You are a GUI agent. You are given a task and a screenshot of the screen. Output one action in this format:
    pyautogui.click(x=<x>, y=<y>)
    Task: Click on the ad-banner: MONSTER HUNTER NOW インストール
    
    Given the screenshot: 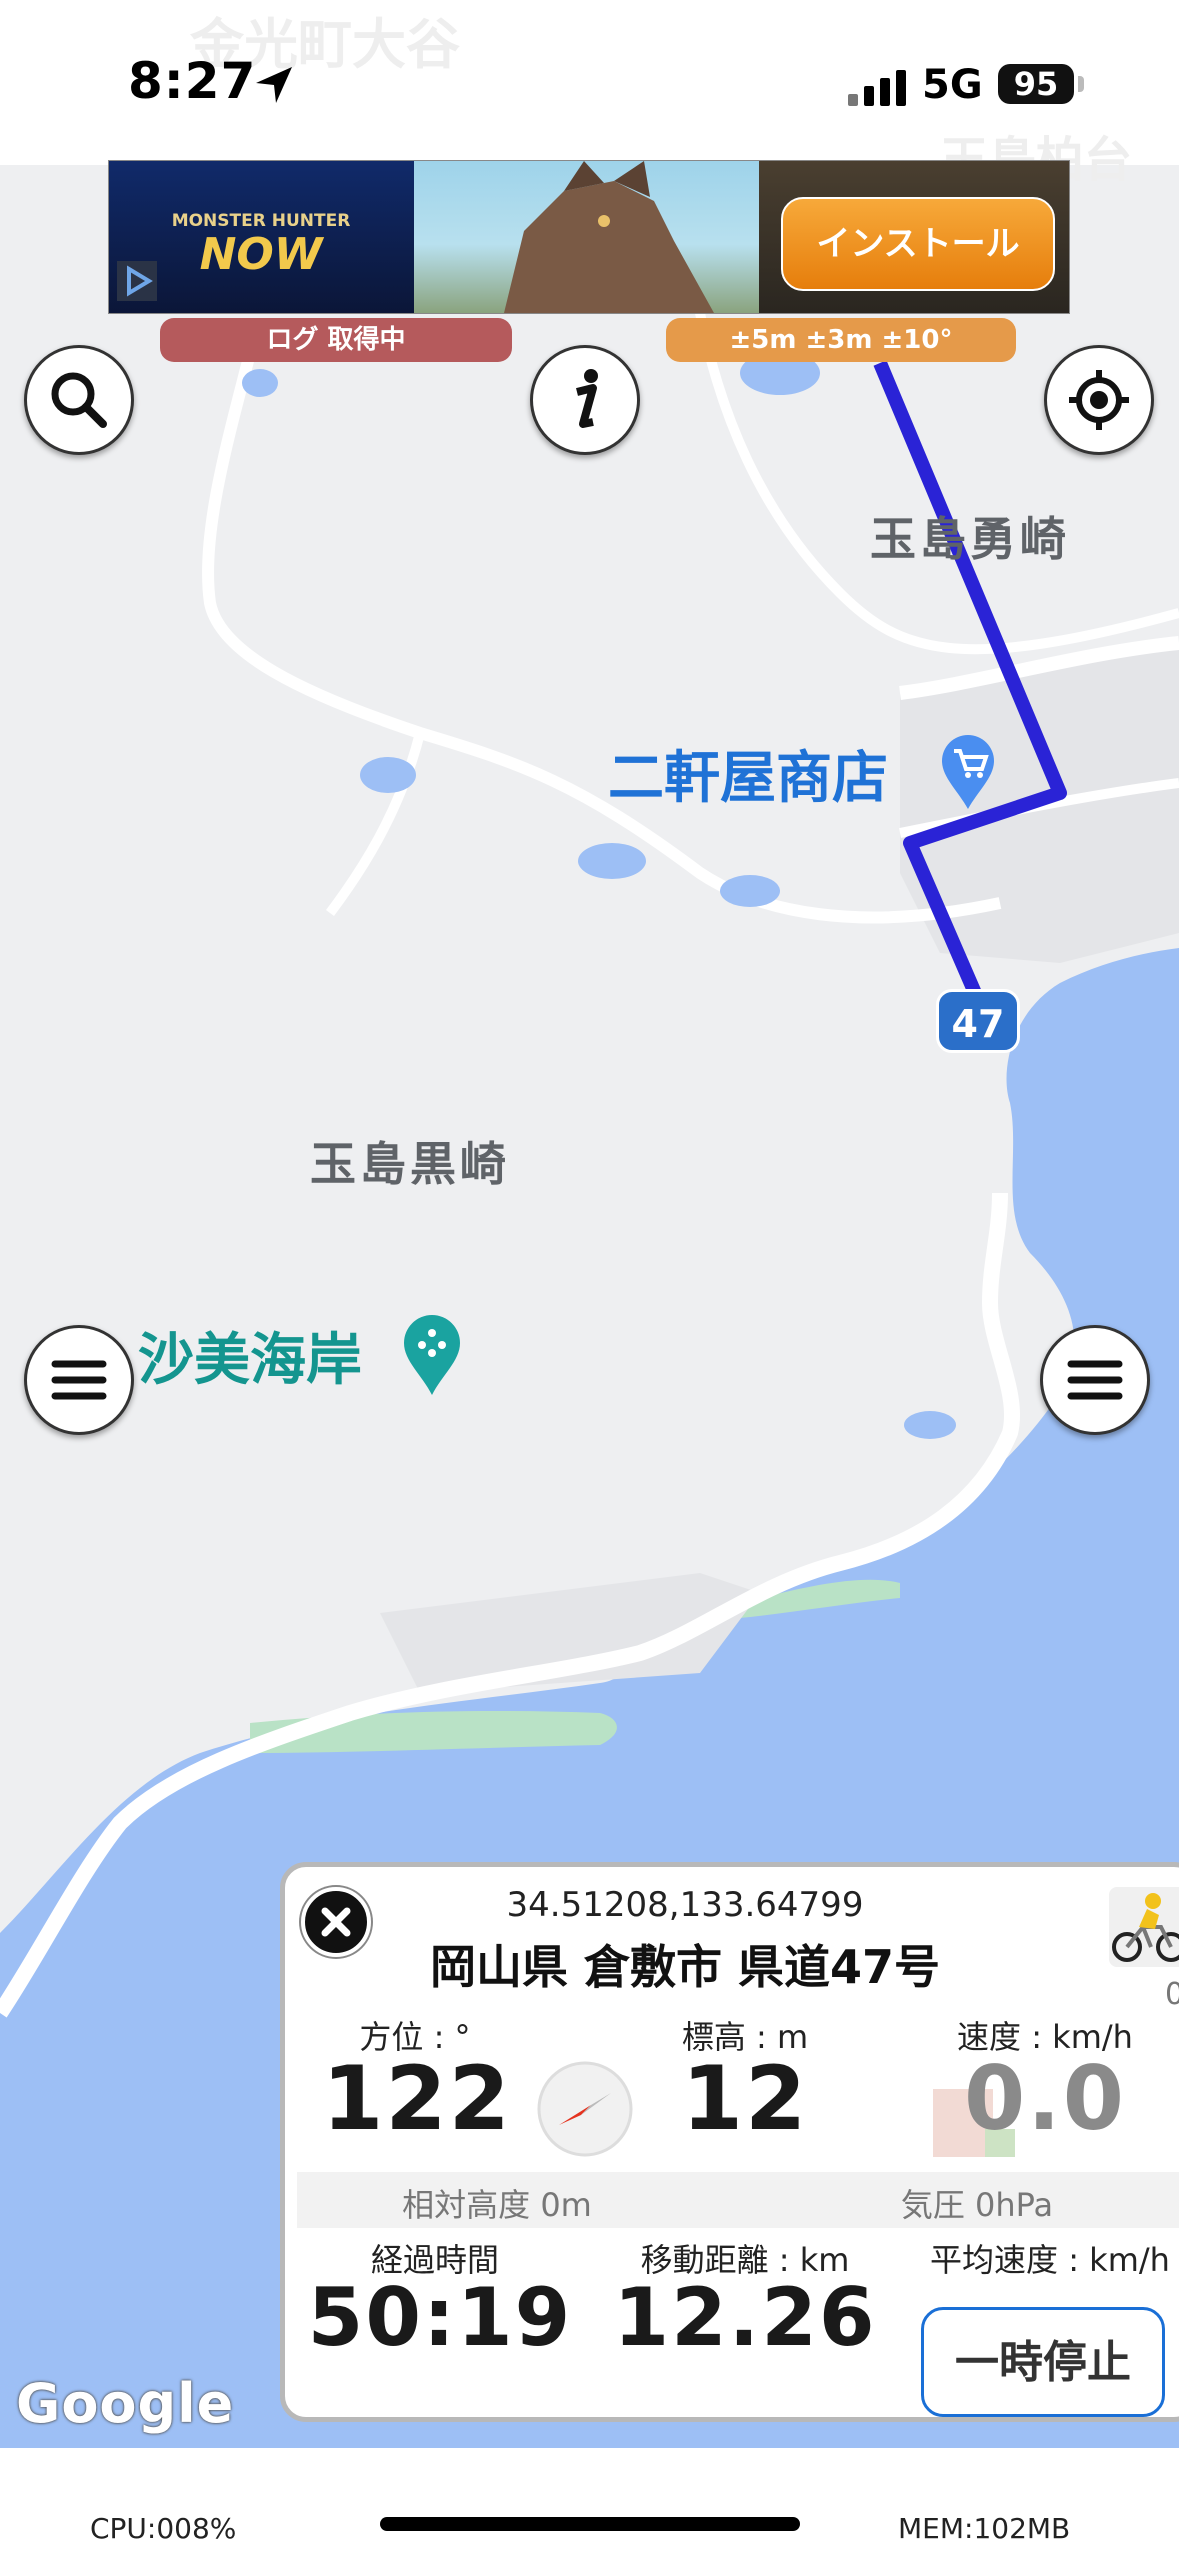 What is the action you would take?
    pyautogui.click(x=589, y=237)
    